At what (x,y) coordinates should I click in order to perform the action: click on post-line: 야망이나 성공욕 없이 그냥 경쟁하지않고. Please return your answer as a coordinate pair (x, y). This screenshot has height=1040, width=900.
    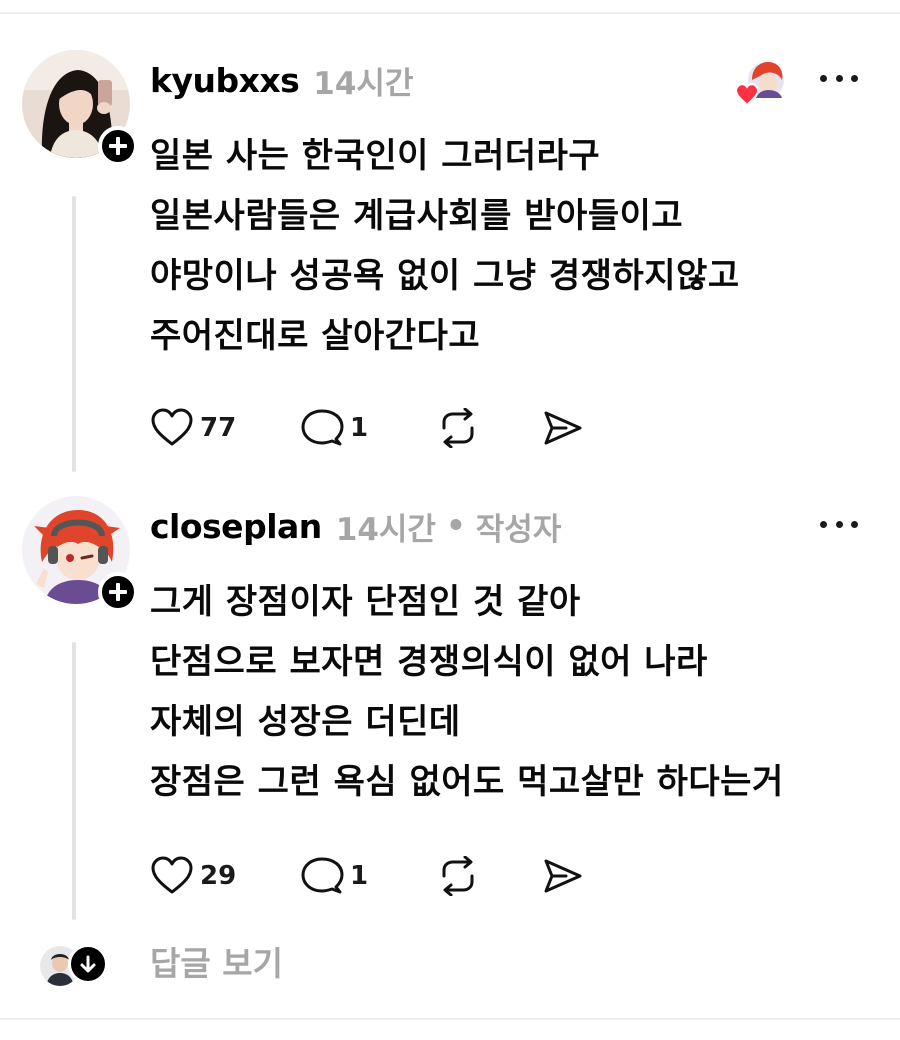
    Looking at the image, I should click on (445, 276).